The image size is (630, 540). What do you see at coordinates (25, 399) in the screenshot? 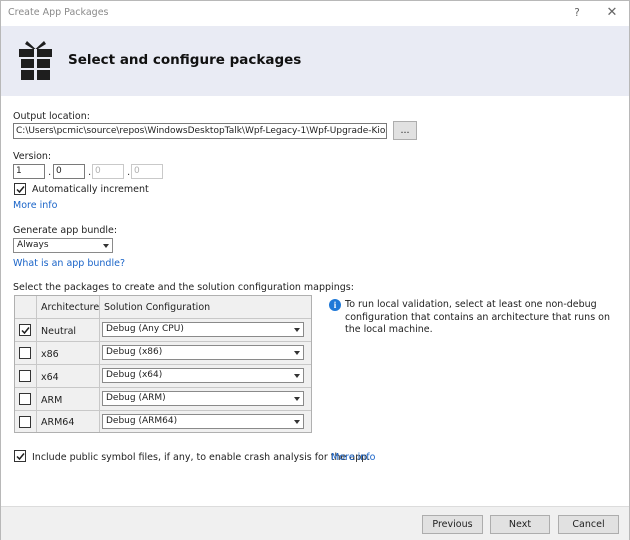
I see `package-checkbox-arm` at bounding box center [25, 399].